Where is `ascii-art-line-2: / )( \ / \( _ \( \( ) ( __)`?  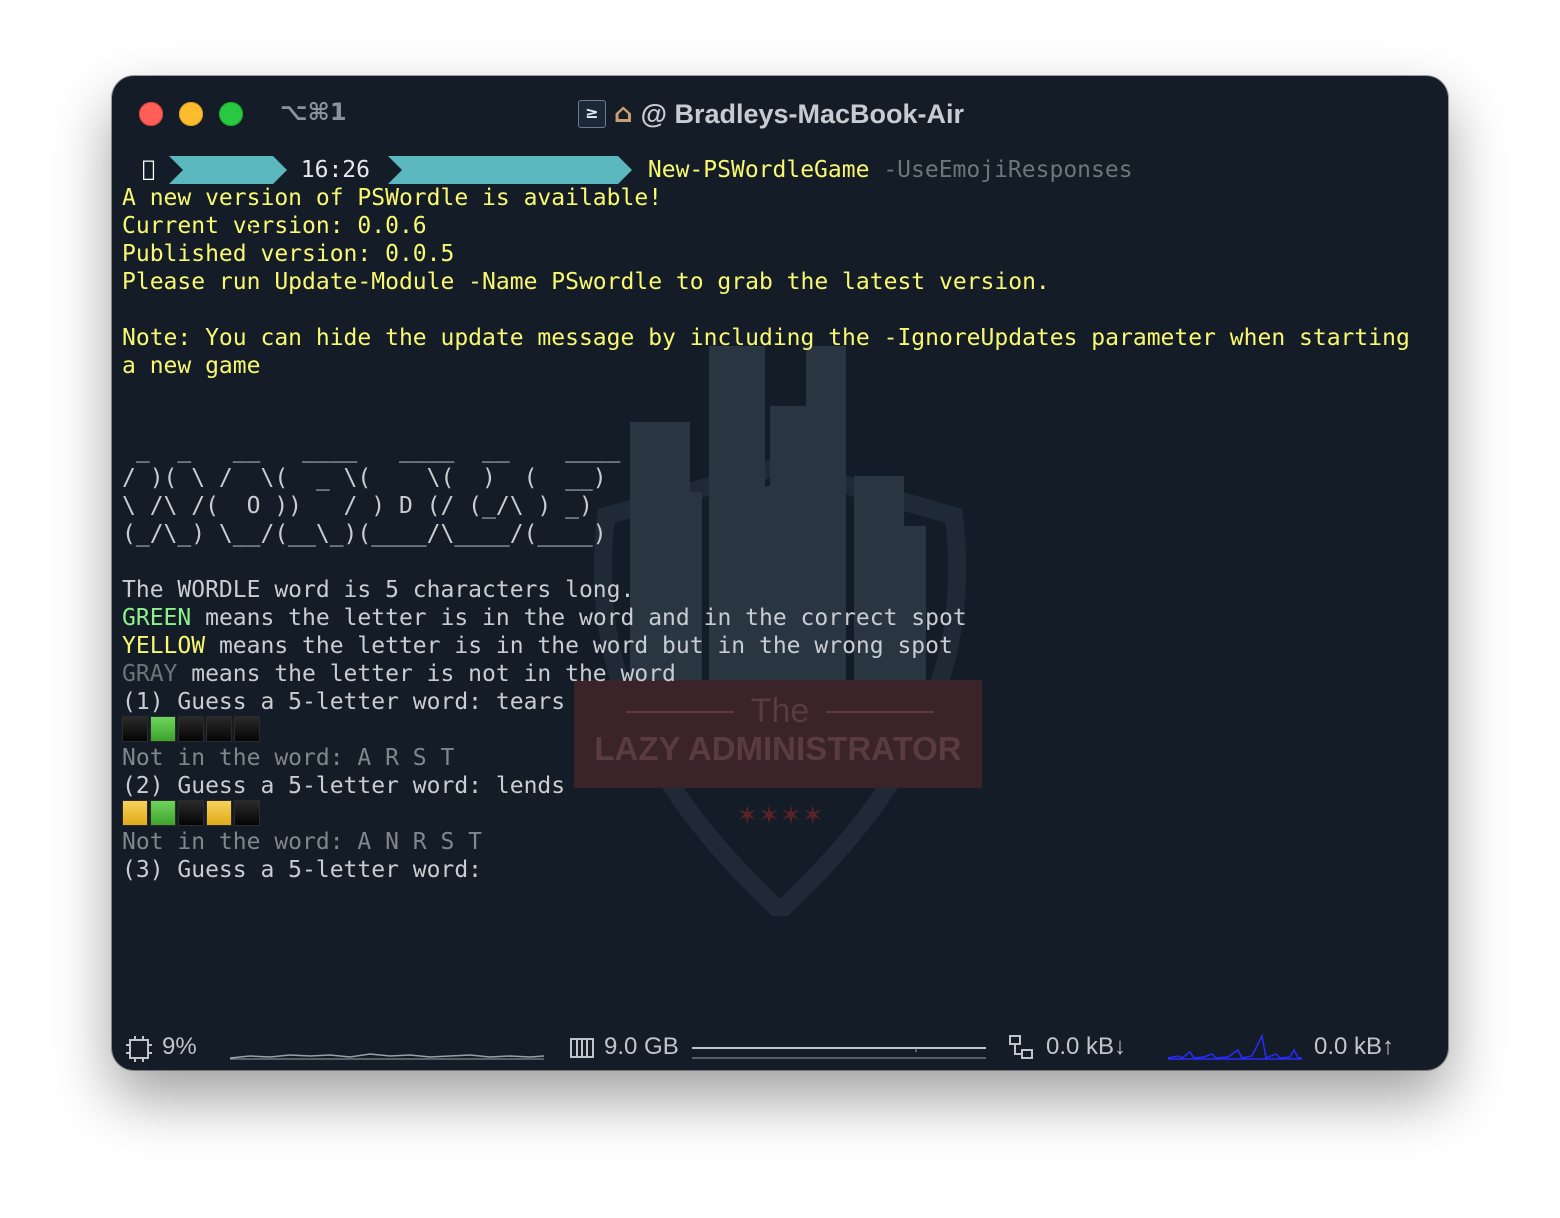
ascii-art-line-2: / )( \ / \( _ \( \( ) ( __) is located at coordinates (364, 478).